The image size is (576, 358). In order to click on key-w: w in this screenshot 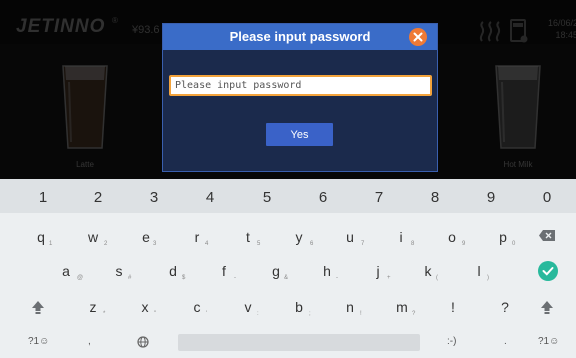, I will do `click(93, 237)`.